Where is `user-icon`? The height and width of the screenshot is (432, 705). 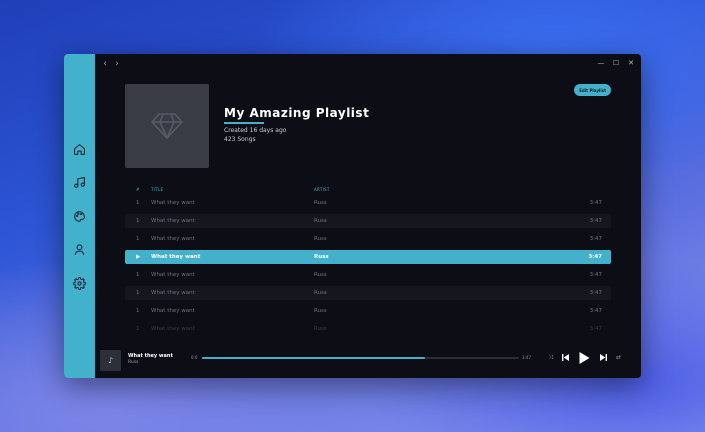
user-icon is located at coordinates (79, 249).